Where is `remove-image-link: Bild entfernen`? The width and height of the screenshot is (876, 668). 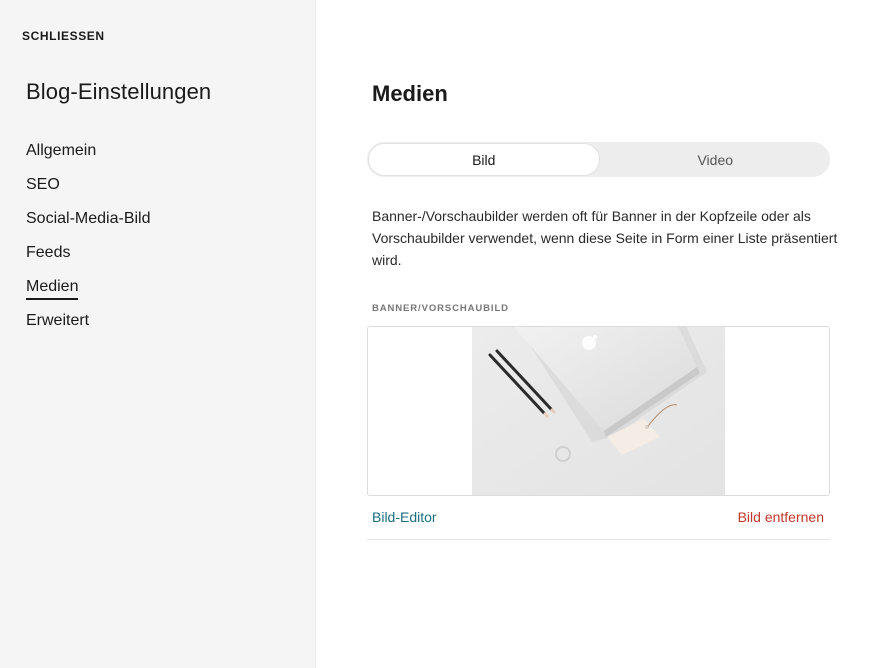 remove-image-link: Bild entfernen is located at coordinates (781, 517).